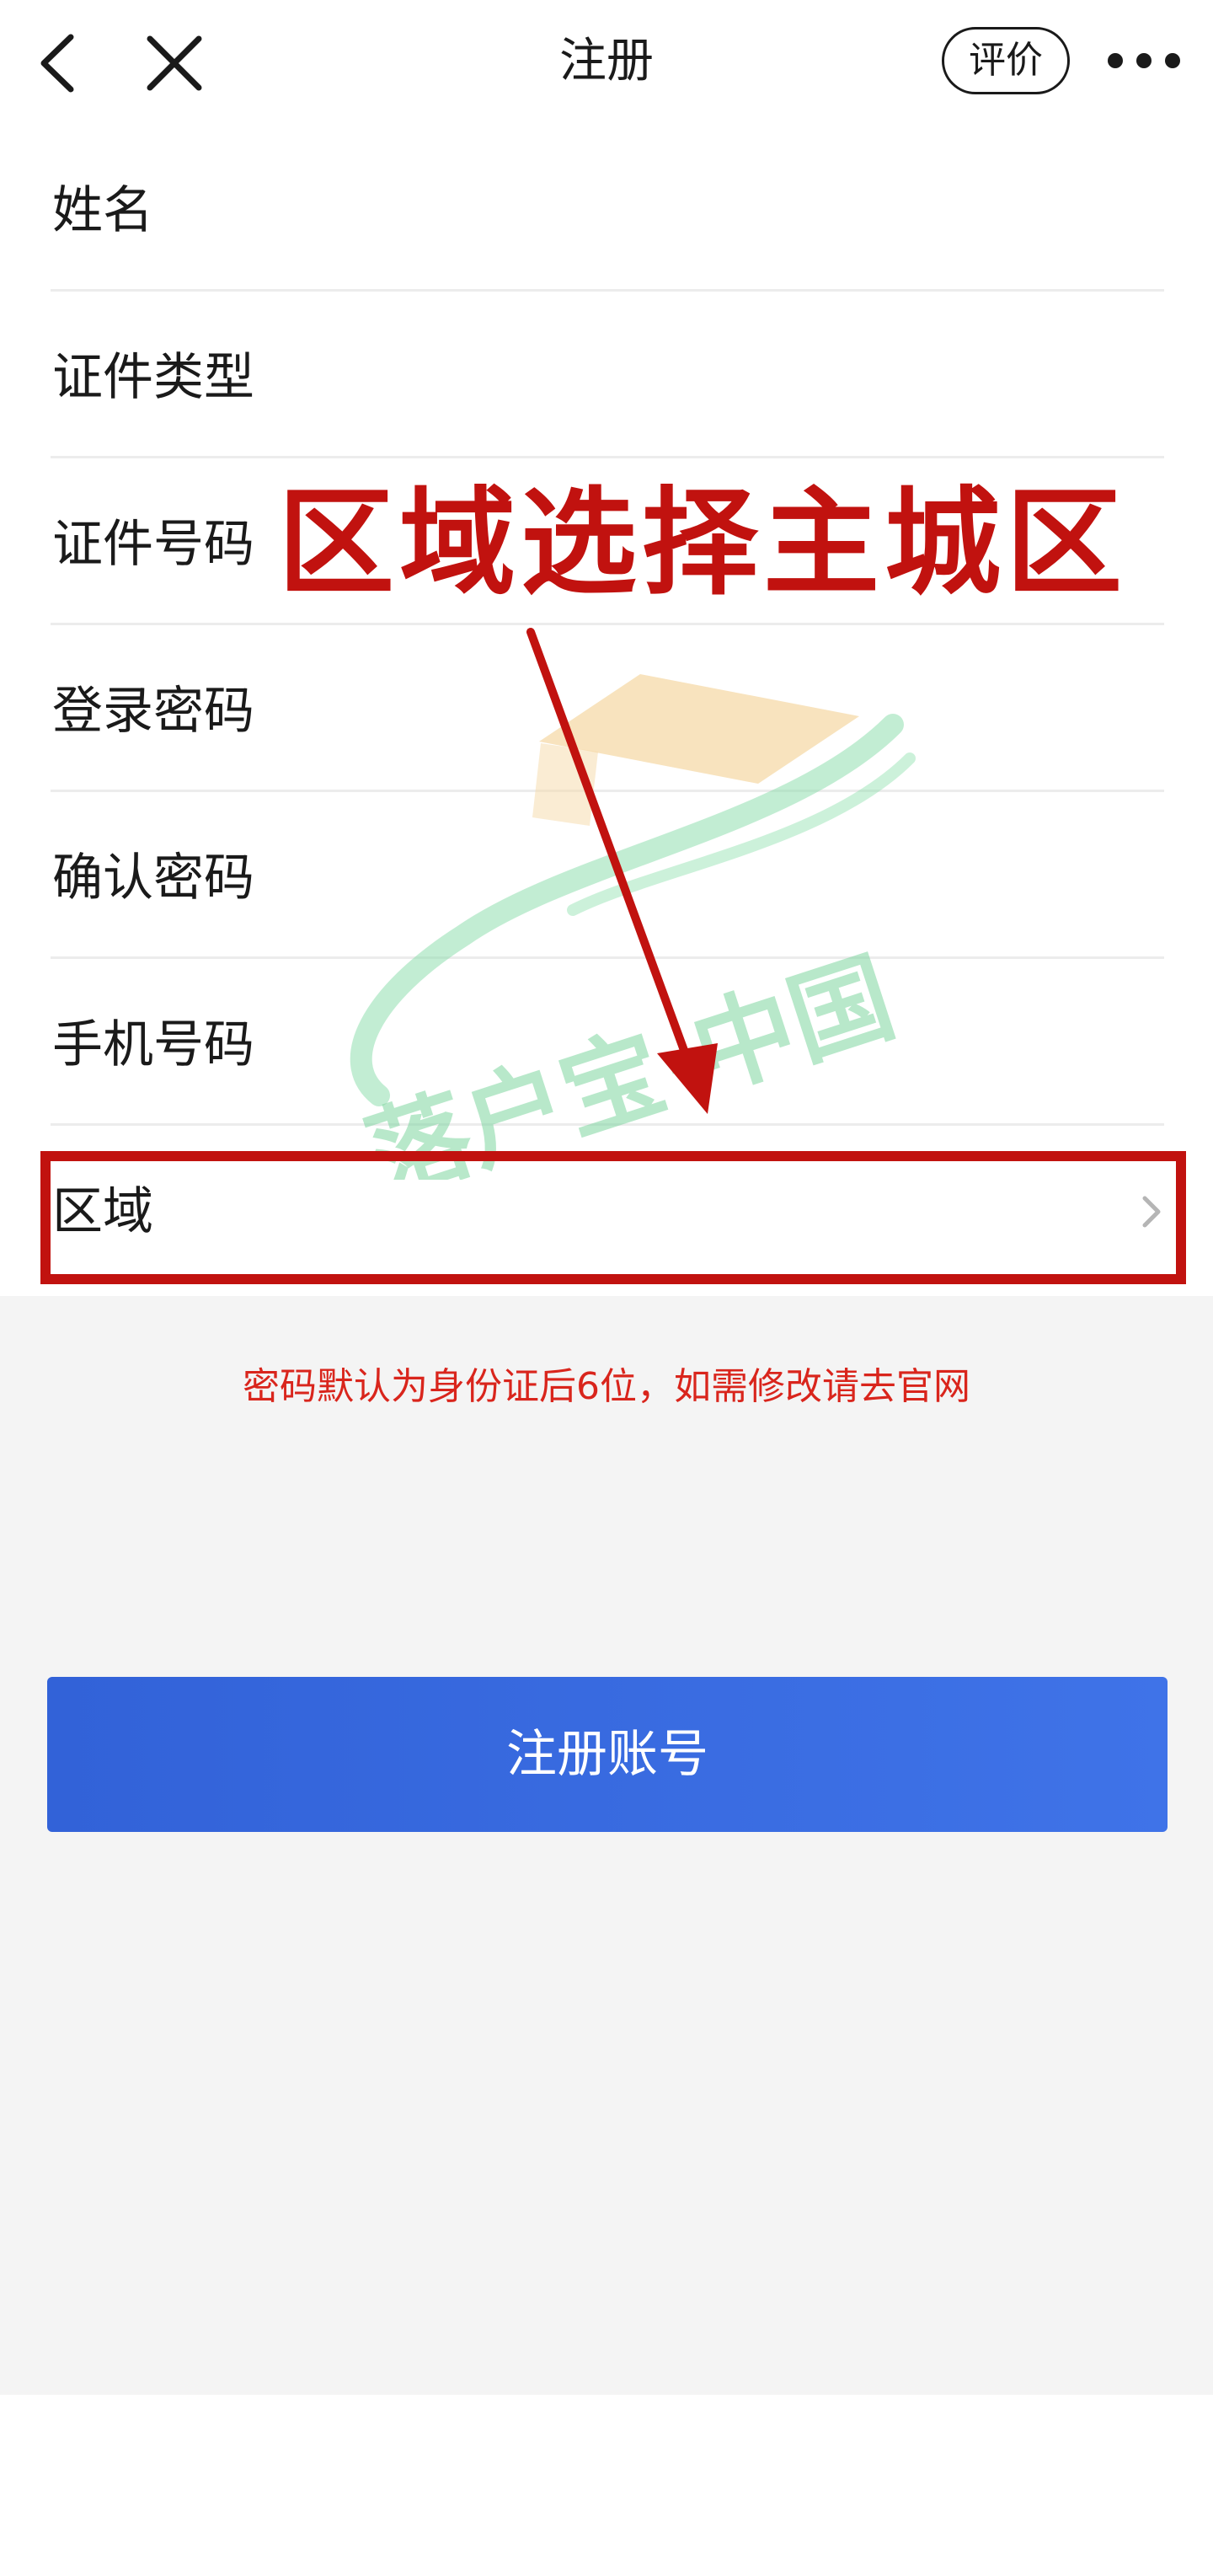 The width and height of the screenshot is (1213, 2576). I want to click on page-title: 注册, so click(606, 61).